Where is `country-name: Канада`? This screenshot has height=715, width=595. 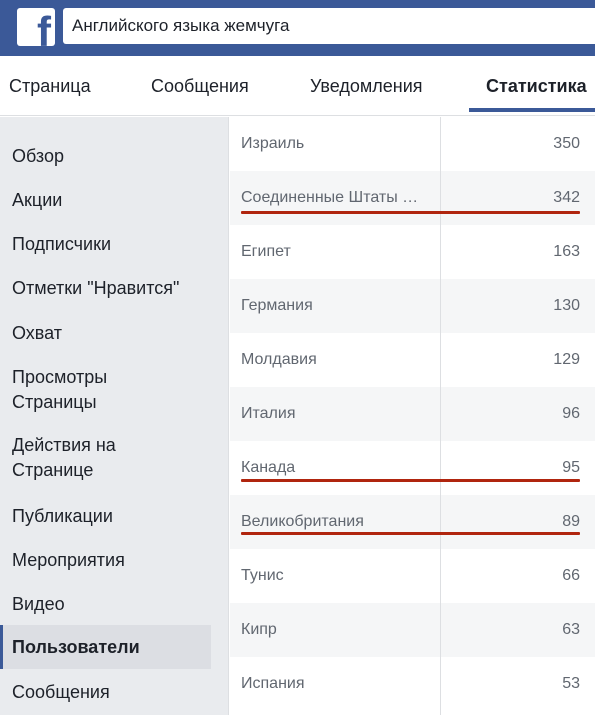
country-name: Канада is located at coordinates (268, 467).